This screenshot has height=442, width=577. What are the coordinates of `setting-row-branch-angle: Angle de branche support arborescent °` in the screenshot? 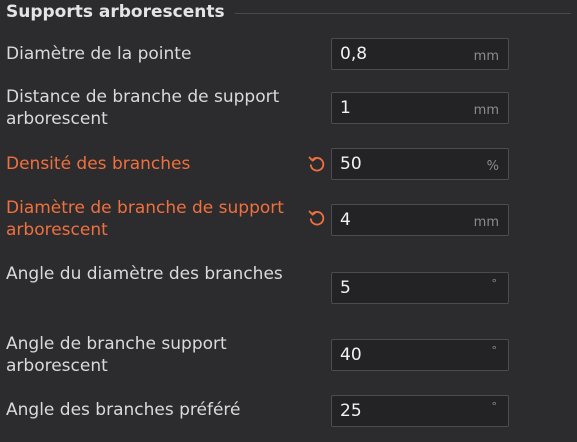 It's located at (288, 357).